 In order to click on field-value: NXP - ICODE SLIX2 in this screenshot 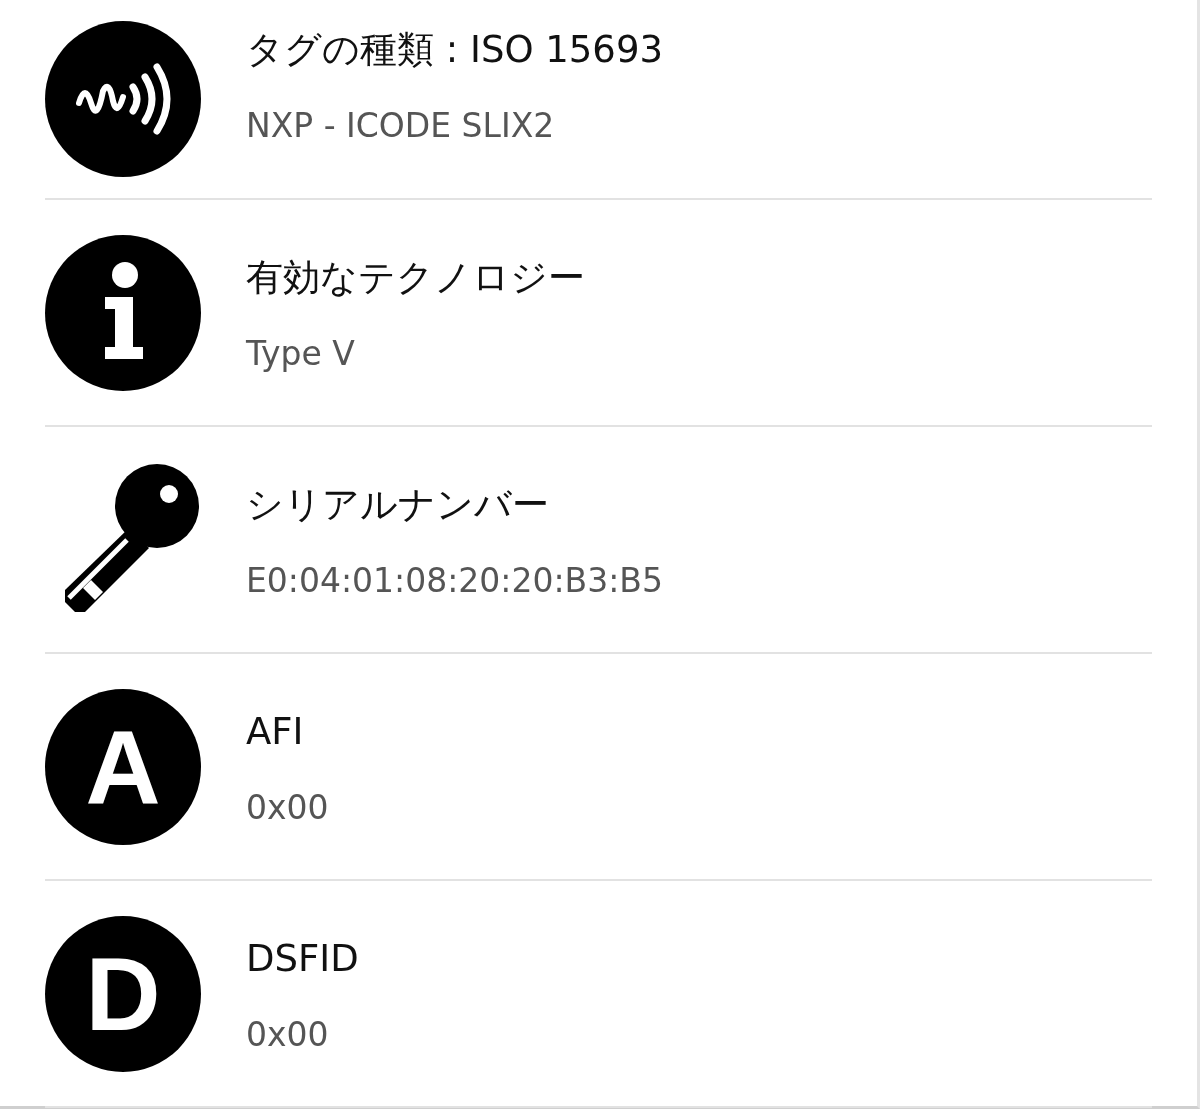, I will do `click(401, 126)`.